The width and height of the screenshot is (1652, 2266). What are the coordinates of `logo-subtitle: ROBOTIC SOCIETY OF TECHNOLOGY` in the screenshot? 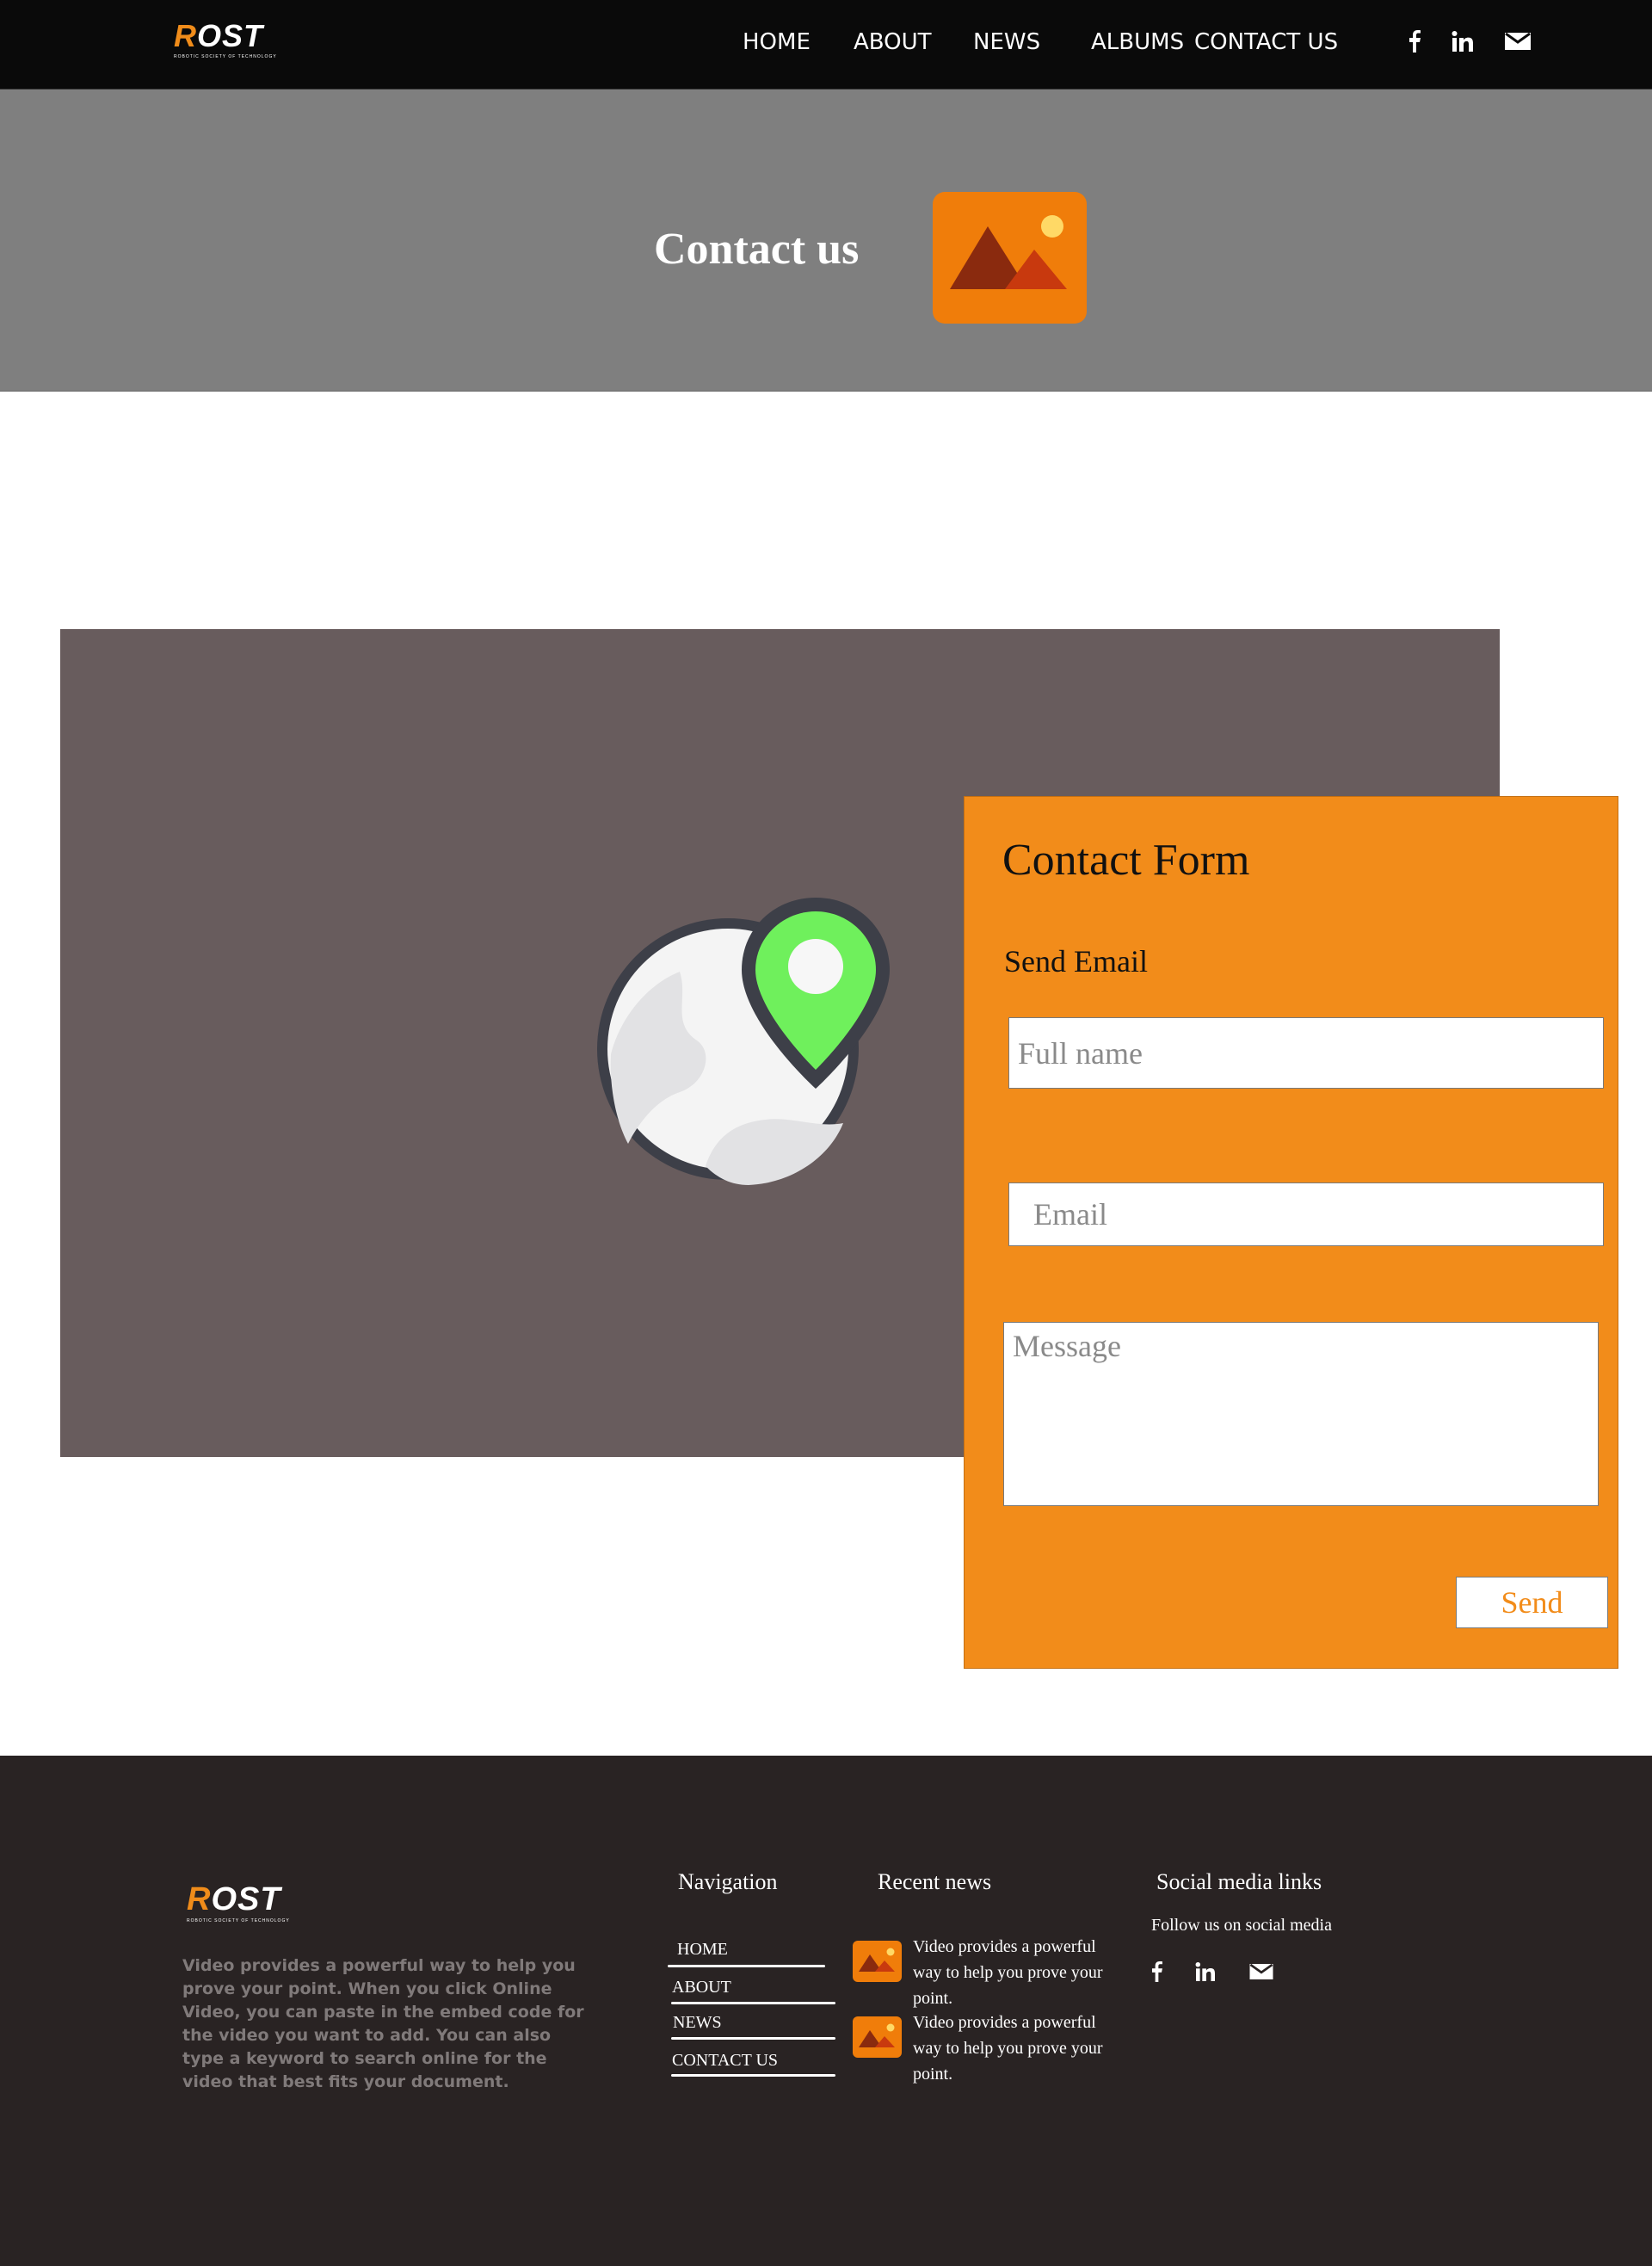 It's located at (225, 56).